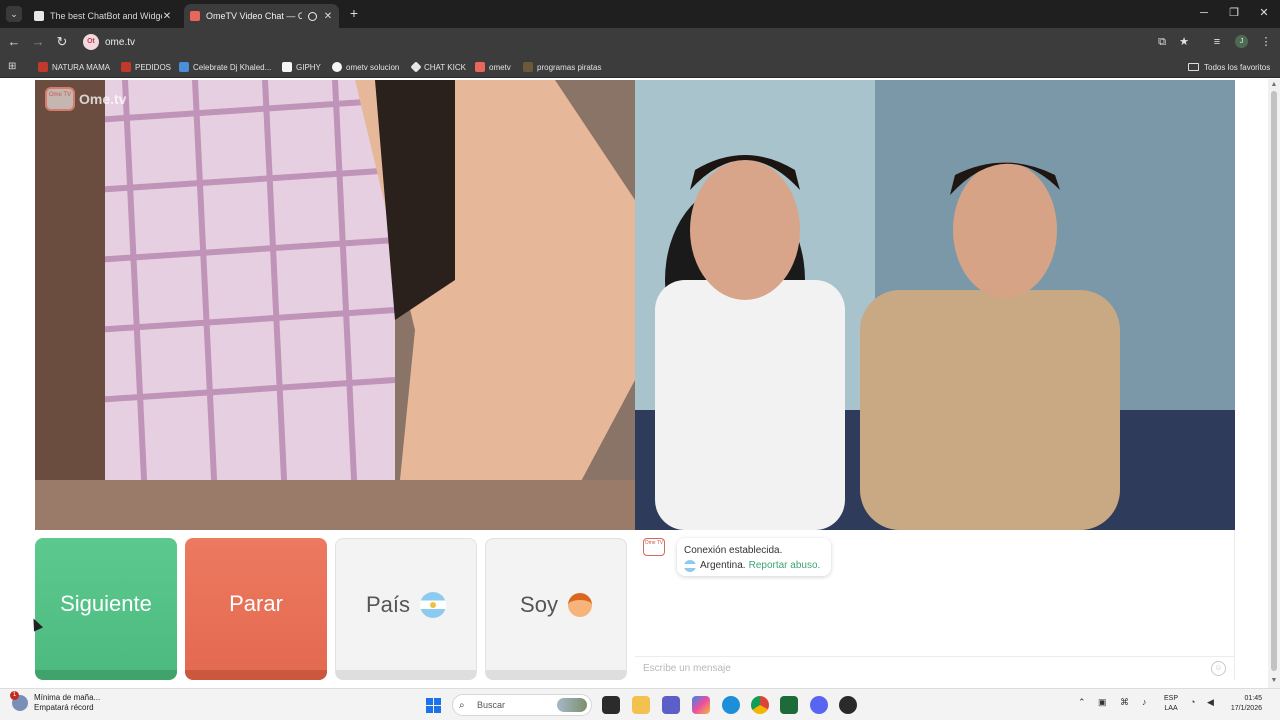 This screenshot has height=720, width=1280. Describe the element at coordinates (60, 99) in the screenshot. I see `ometv-tv-icon: Ome TV` at that location.